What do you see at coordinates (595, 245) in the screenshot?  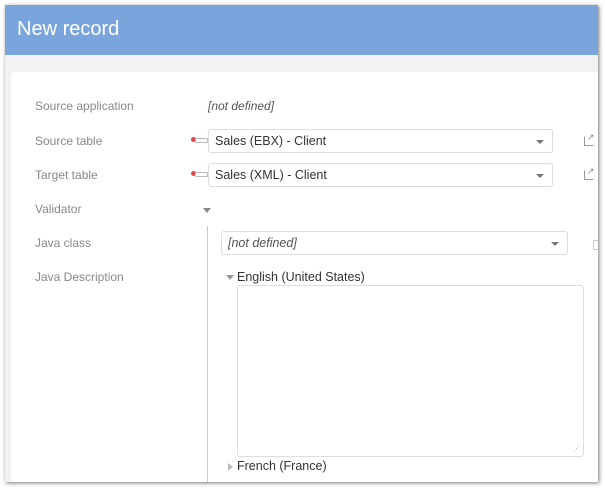 I see `checkbox` at bounding box center [595, 245].